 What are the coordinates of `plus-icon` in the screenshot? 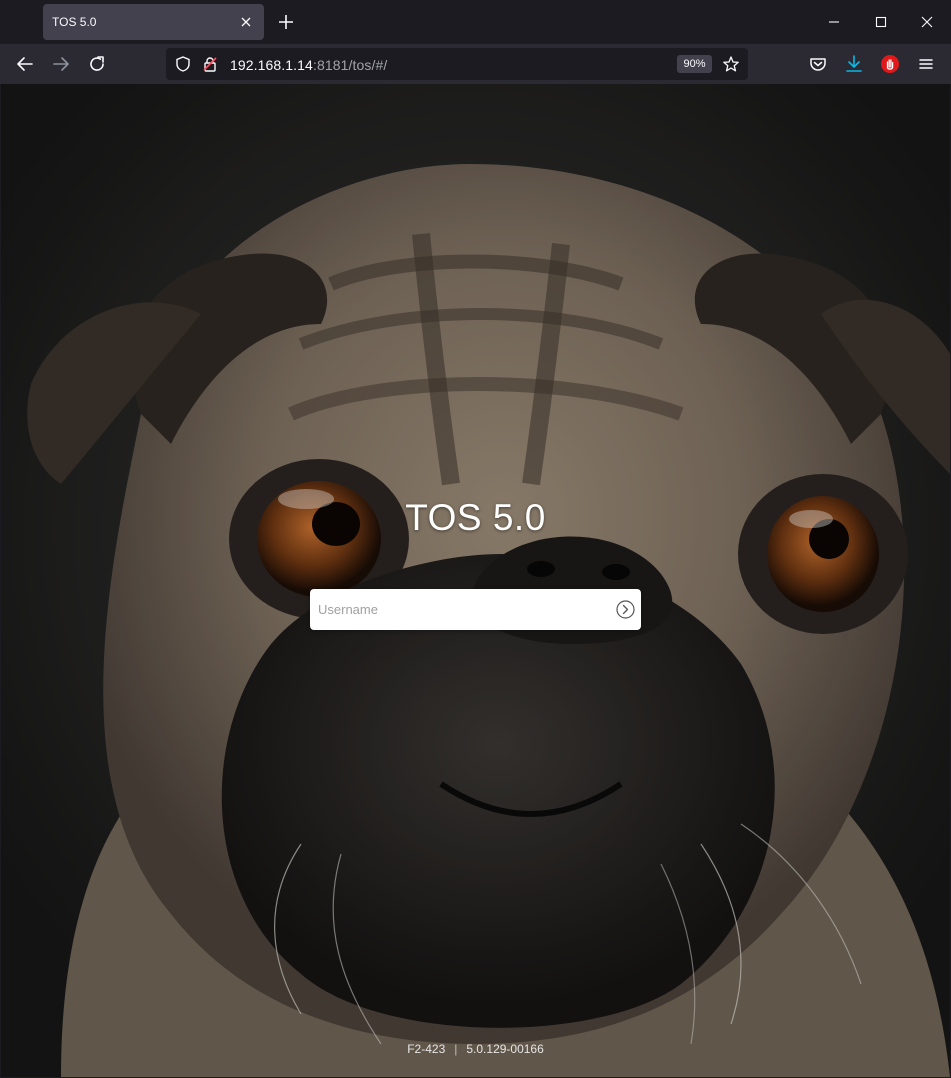 It's located at (286, 22).